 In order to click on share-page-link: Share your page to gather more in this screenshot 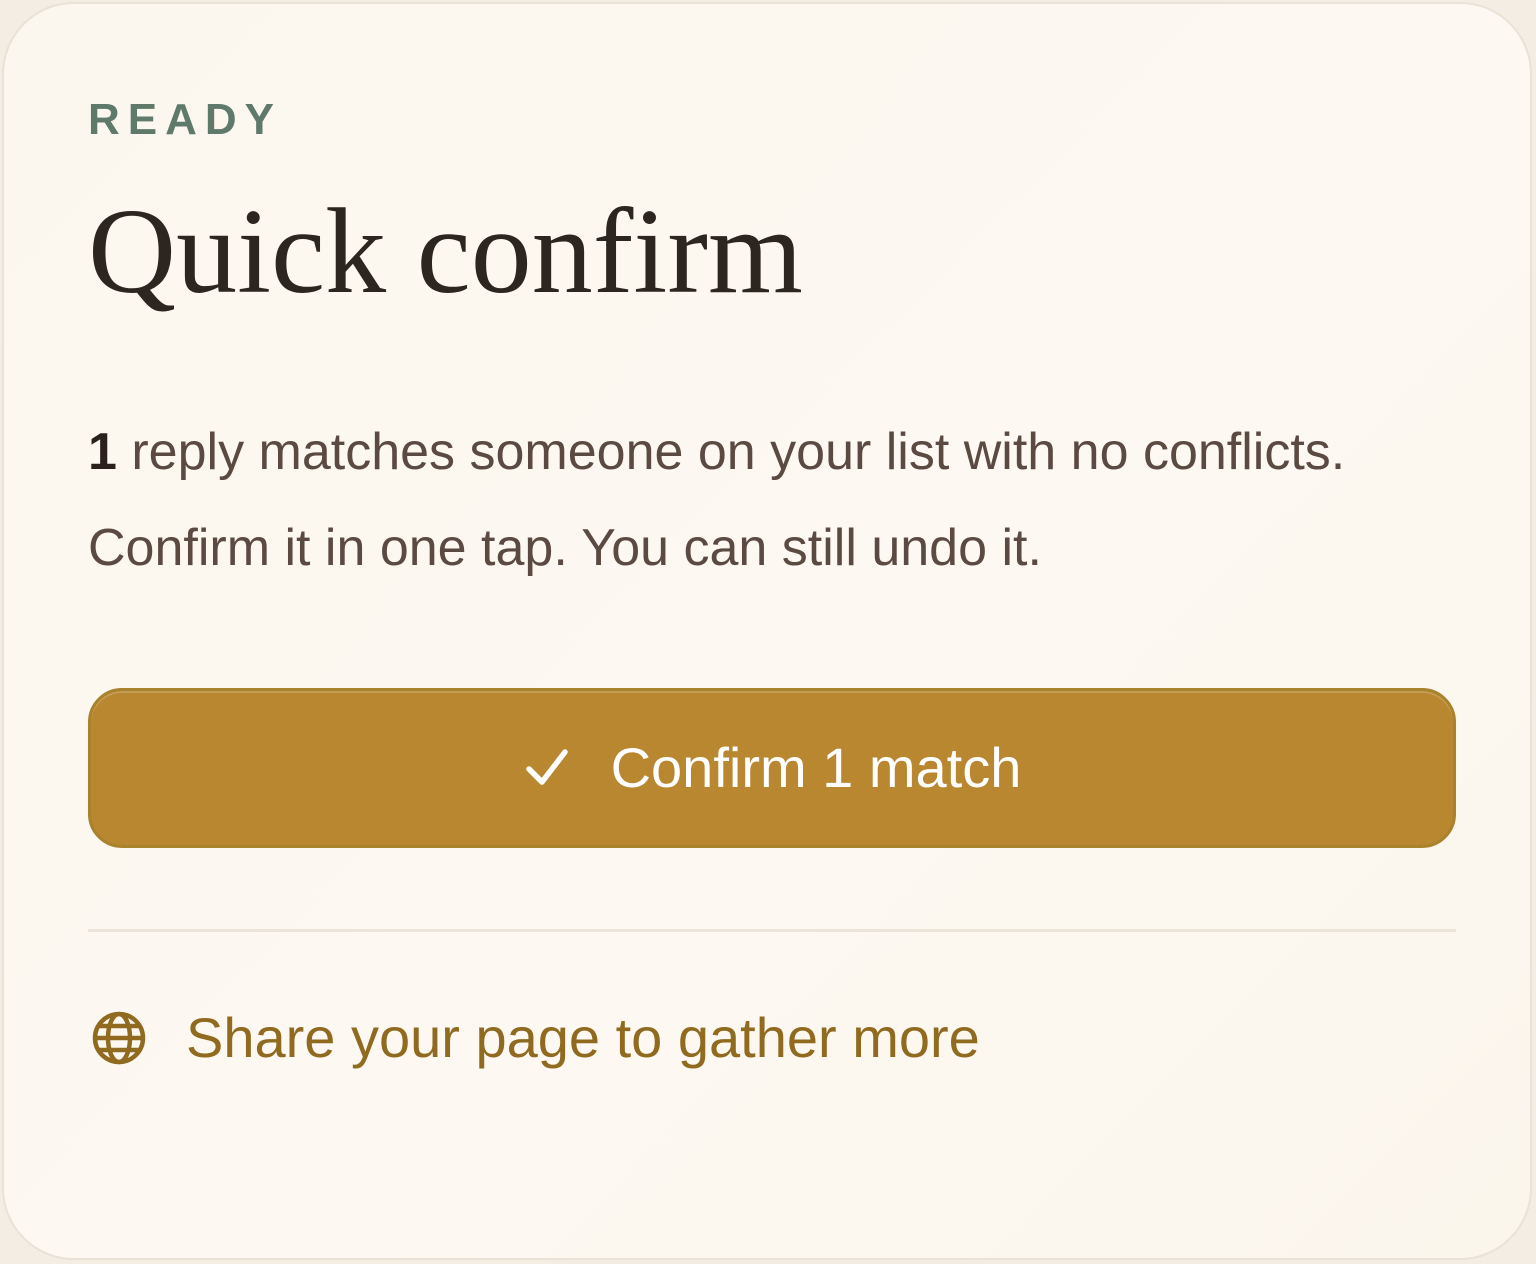, I will do `click(534, 1038)`.